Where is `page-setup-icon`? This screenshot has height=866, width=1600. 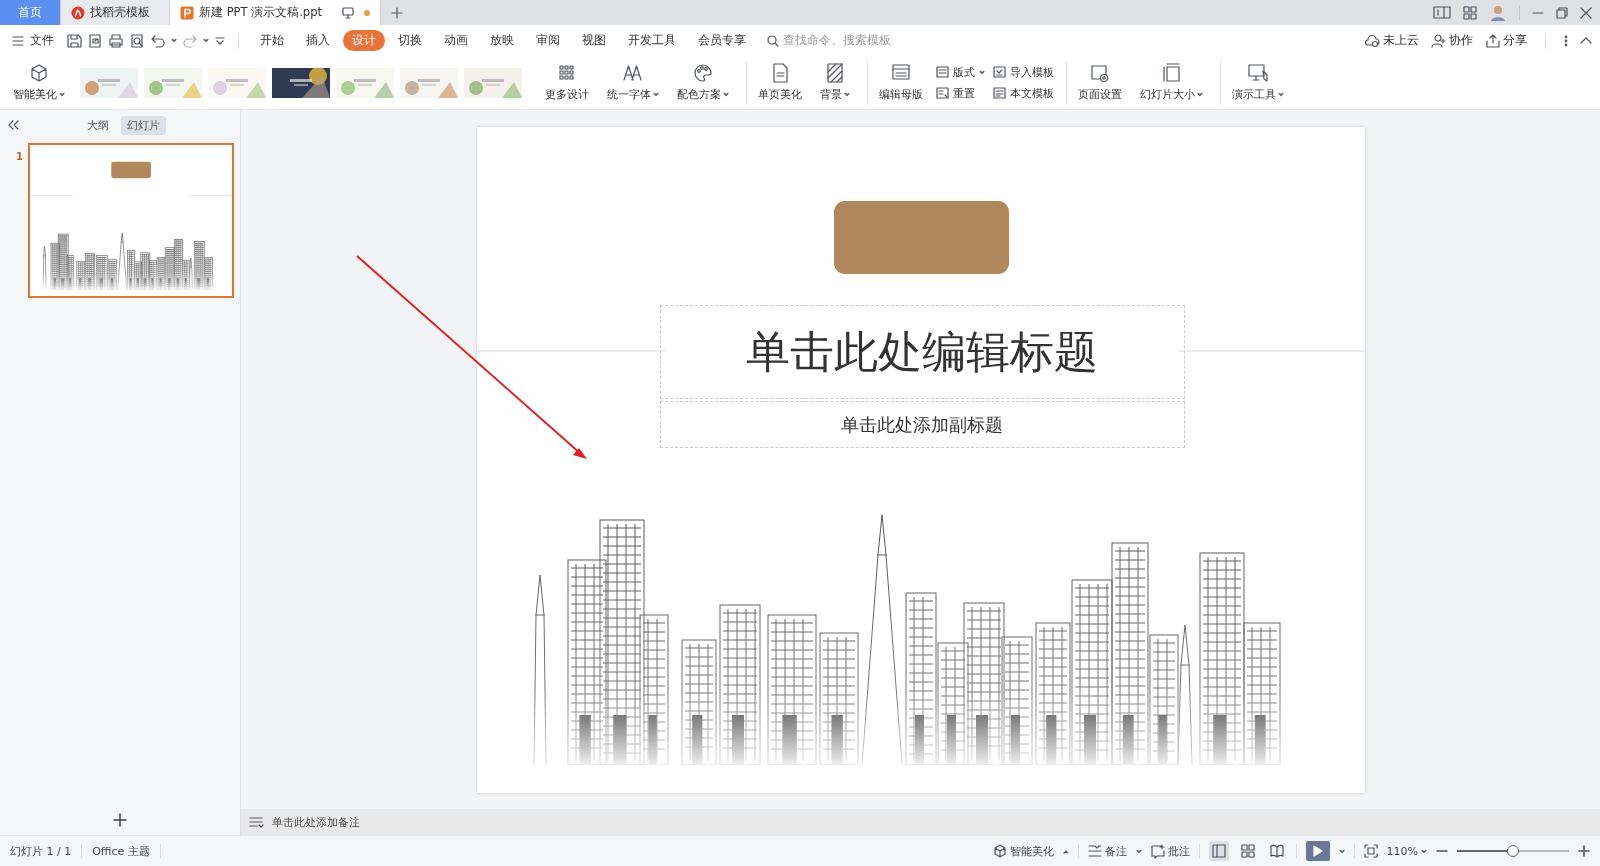
page-setup-icon is located at coordinates (1100, 73).